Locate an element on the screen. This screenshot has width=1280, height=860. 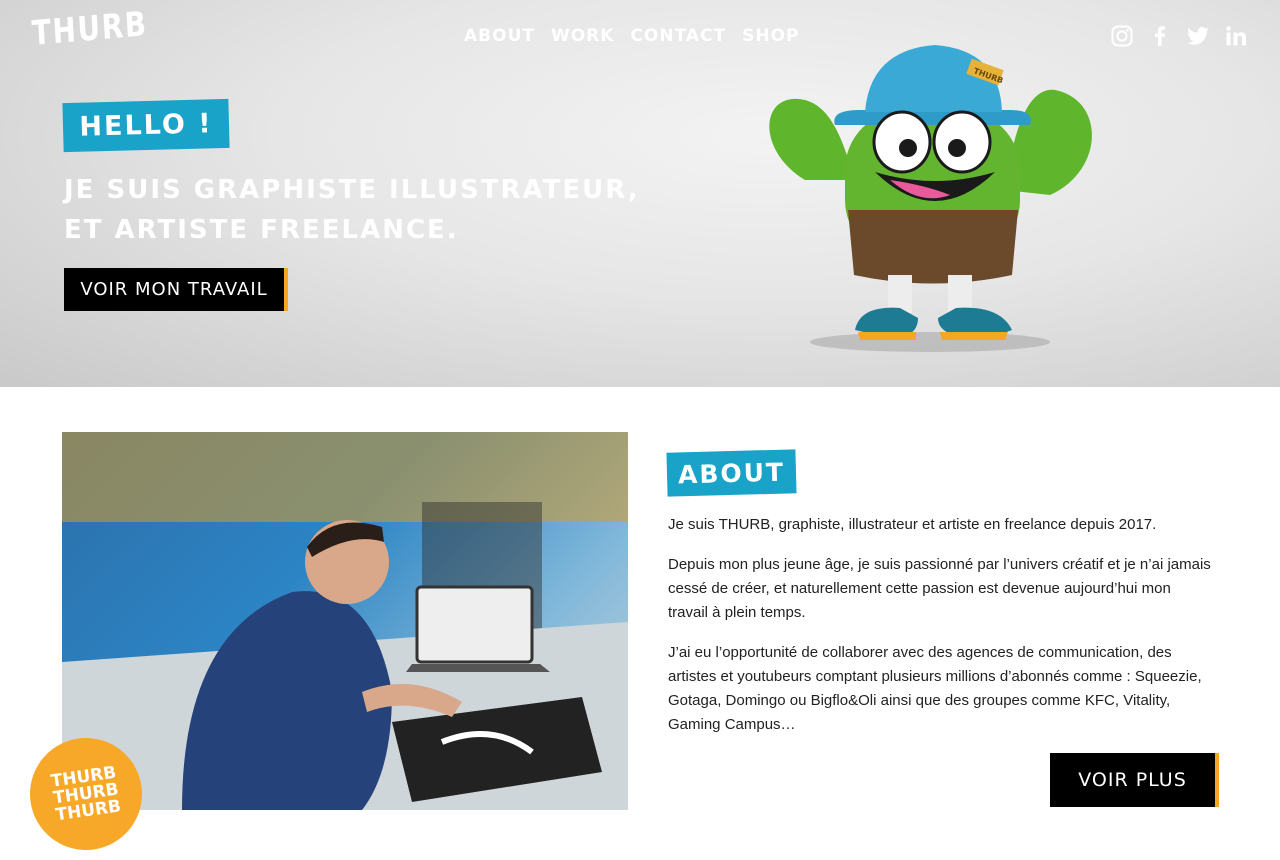
hello-tag: HELLO ! is located at coordinates (146, 125).